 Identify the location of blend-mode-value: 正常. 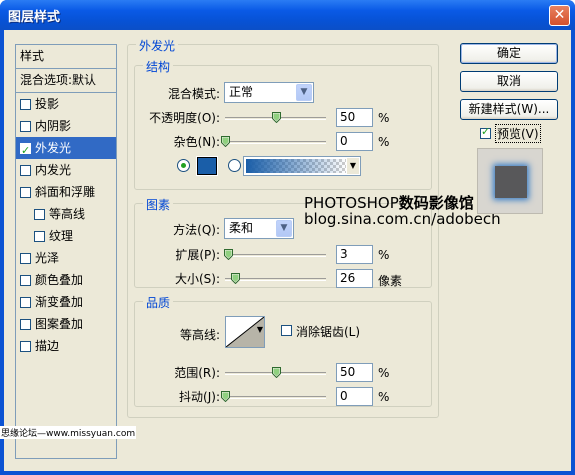
(241, 92).